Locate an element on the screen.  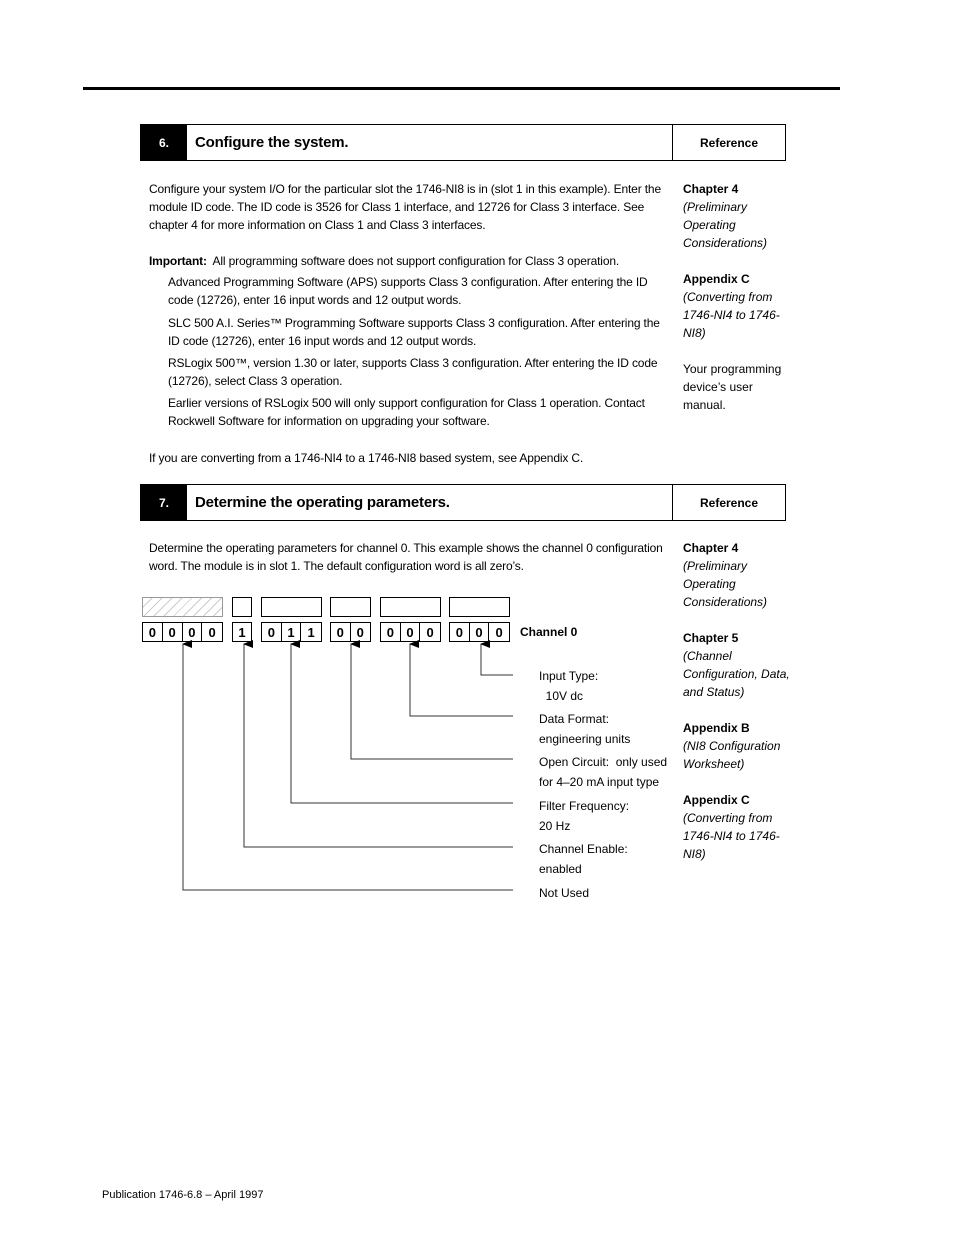
field-label-value: 20 Hz is located at coordinates (555, 826).